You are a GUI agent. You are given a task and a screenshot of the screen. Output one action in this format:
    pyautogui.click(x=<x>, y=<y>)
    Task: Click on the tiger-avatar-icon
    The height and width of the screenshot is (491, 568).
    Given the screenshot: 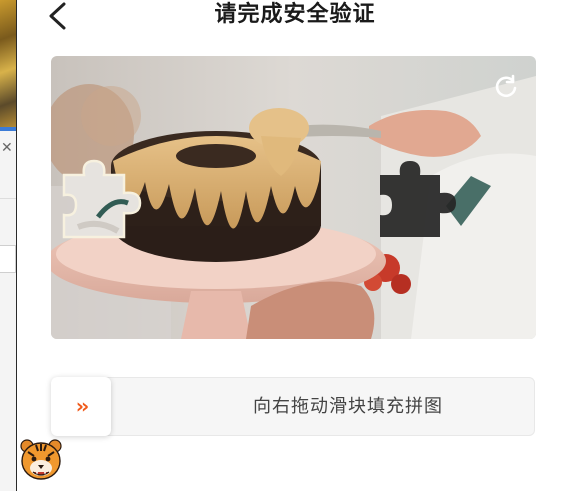 What is the action you would take?
    pyautogui.click(x=41, y=459)
    